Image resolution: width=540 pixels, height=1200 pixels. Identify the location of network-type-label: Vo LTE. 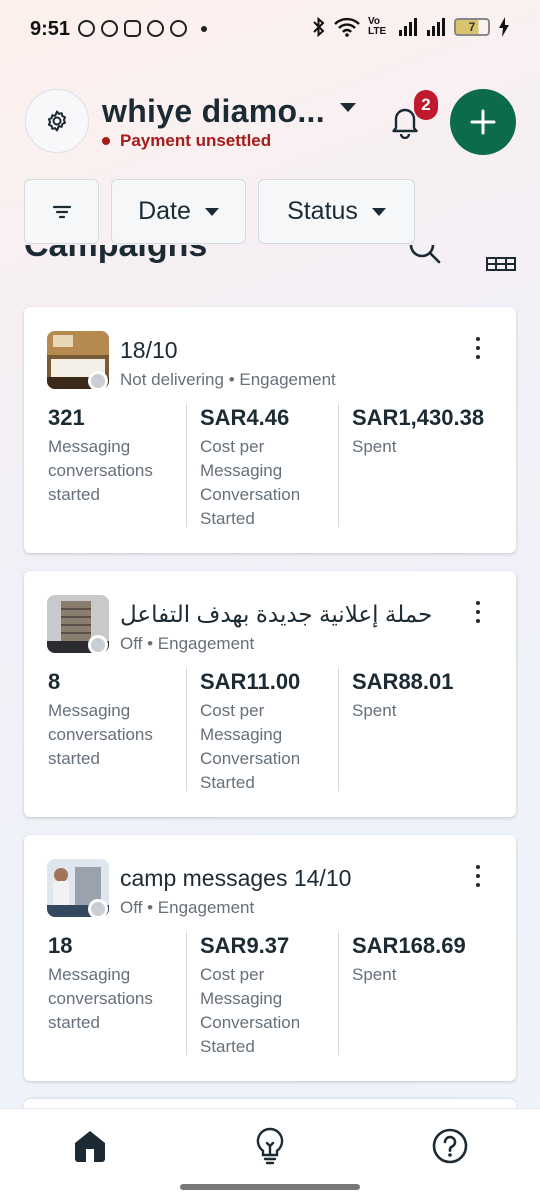
(377, 26).